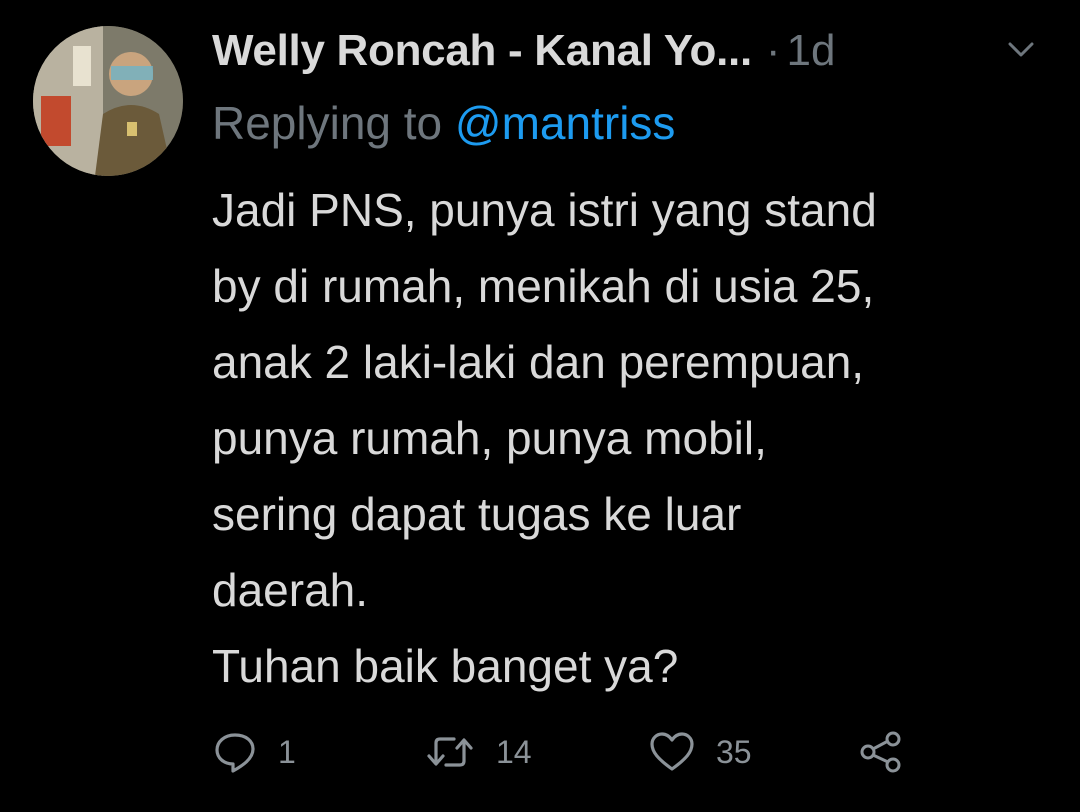 This screenshot has width=1080, height=812. I want to click on reply-handle-link: @mantriss, so click(565, 123).